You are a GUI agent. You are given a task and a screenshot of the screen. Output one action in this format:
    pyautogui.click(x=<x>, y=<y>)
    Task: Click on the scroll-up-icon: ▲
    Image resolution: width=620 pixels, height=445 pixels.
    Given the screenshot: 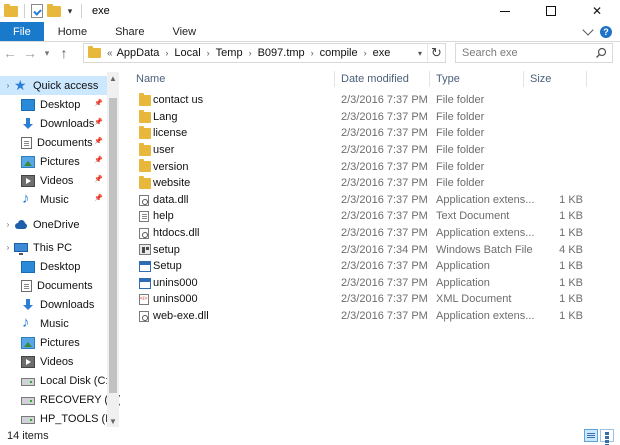 What is the action you would take?
    pyautogui.click(x=113, y=78)
    